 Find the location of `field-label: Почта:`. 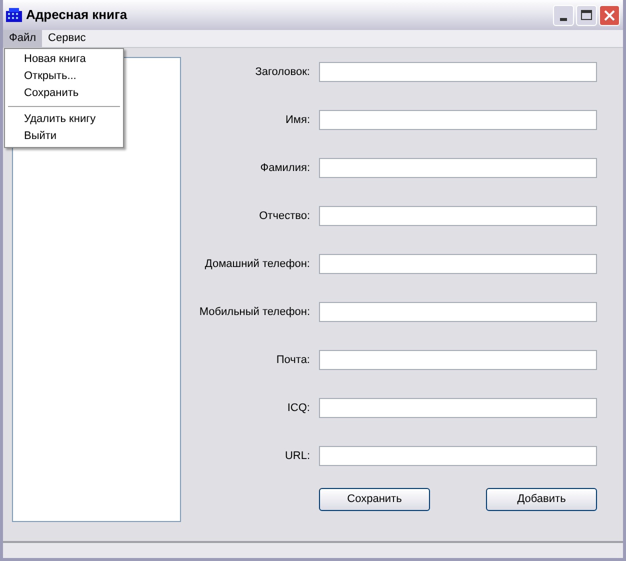

field-label: Почта: is located at coordinates (293, 360).